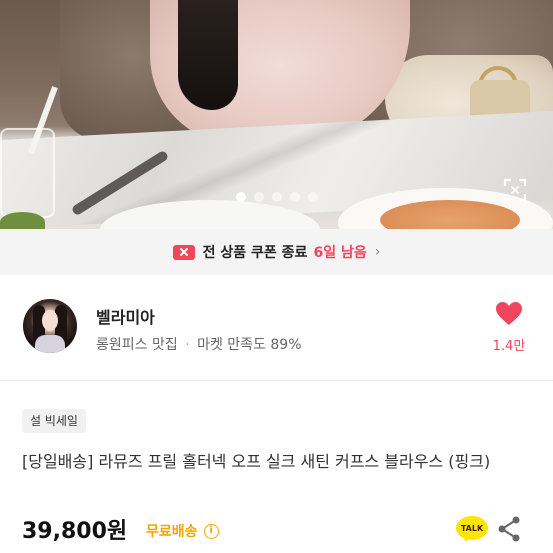 This screenshot has width=553, height=553. Describe the element at coordinates (249, 345) in the screenshot. I see `seller-satisfaction: 마켓 만족도 89%` at that location.